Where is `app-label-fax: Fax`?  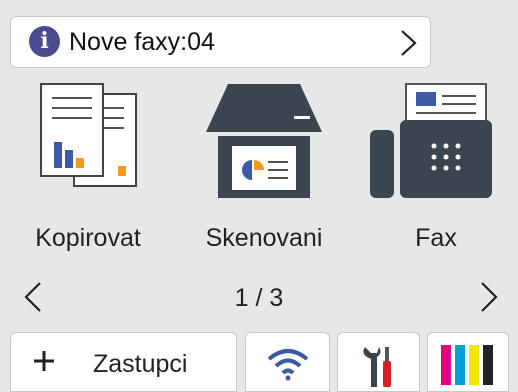
app-label-fax: Fax is located at coordinates (436, 238).